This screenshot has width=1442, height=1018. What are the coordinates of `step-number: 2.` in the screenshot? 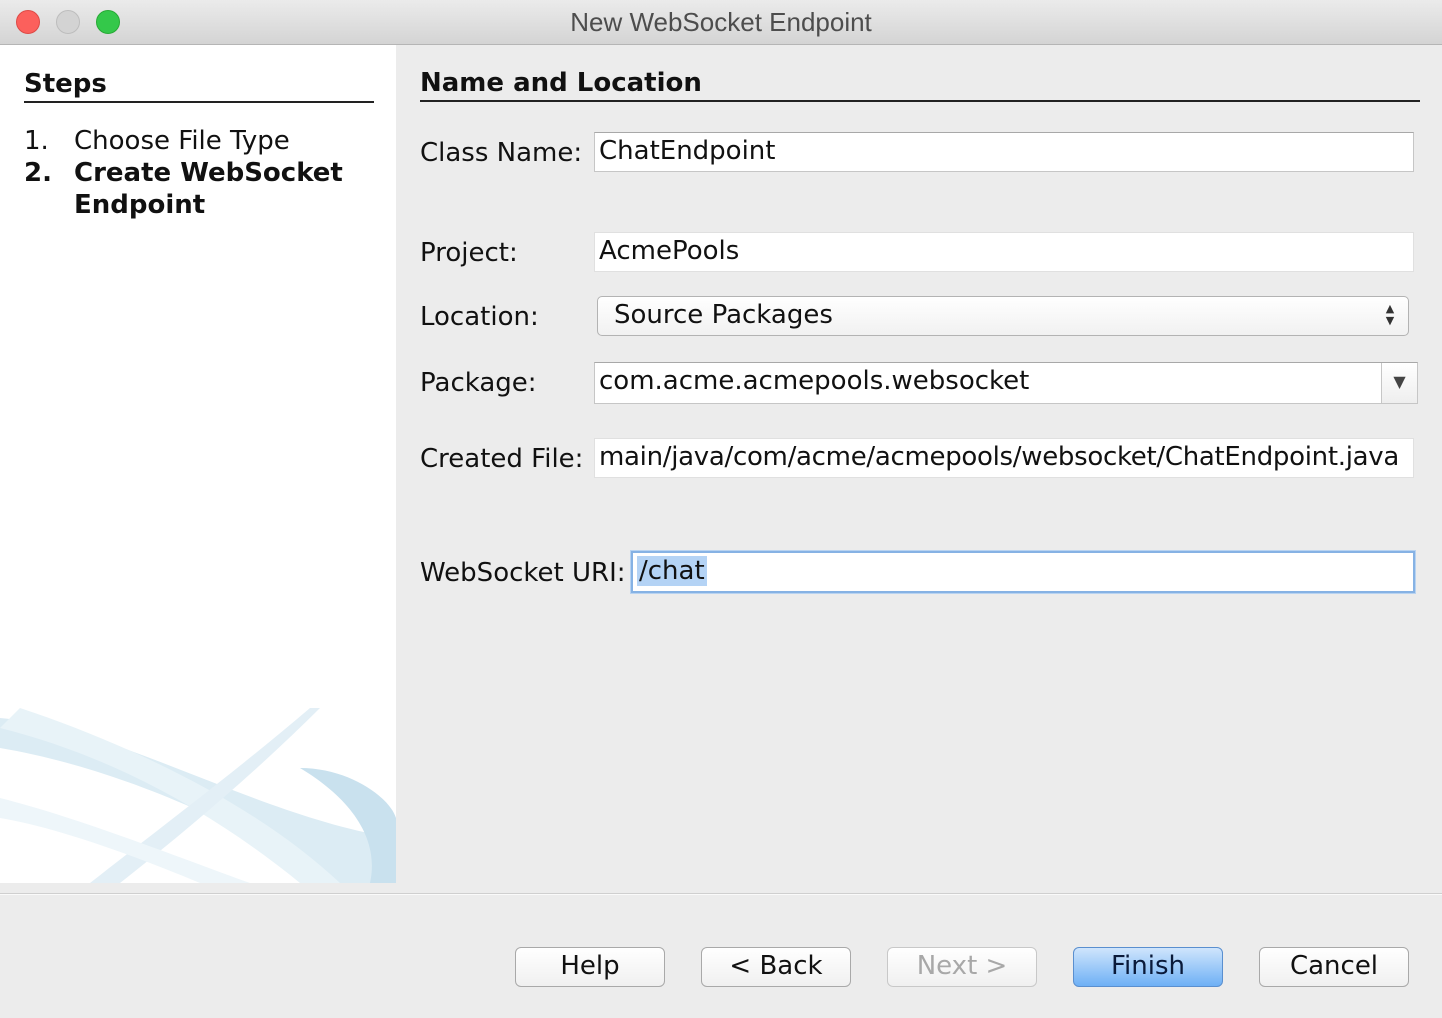 It's located at (38, 173).